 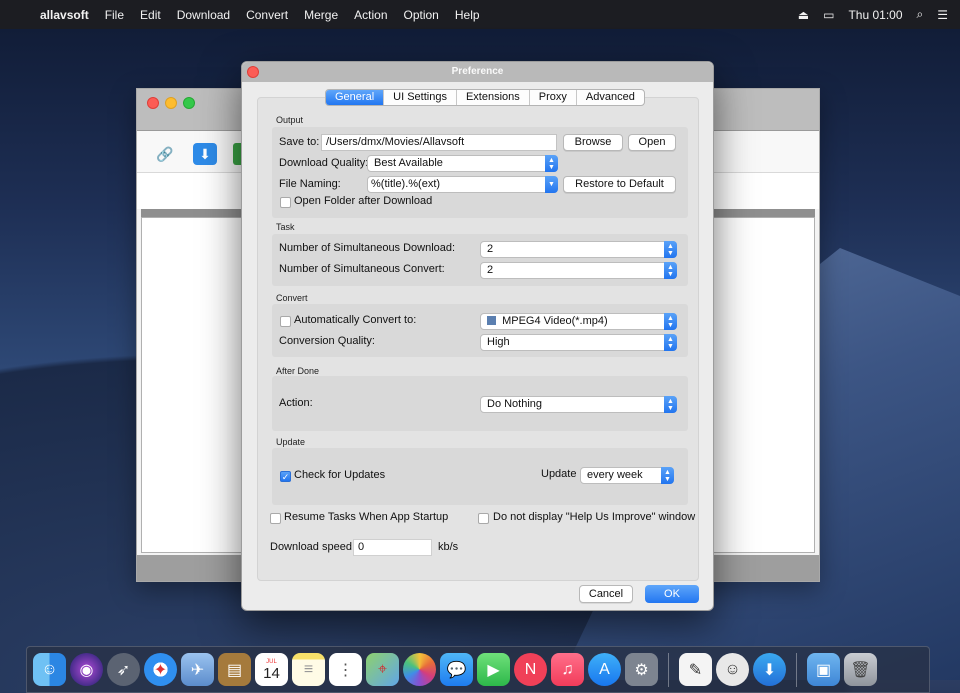 I want to click on tab-extensions: Extensions, so click(x=493, y=97).